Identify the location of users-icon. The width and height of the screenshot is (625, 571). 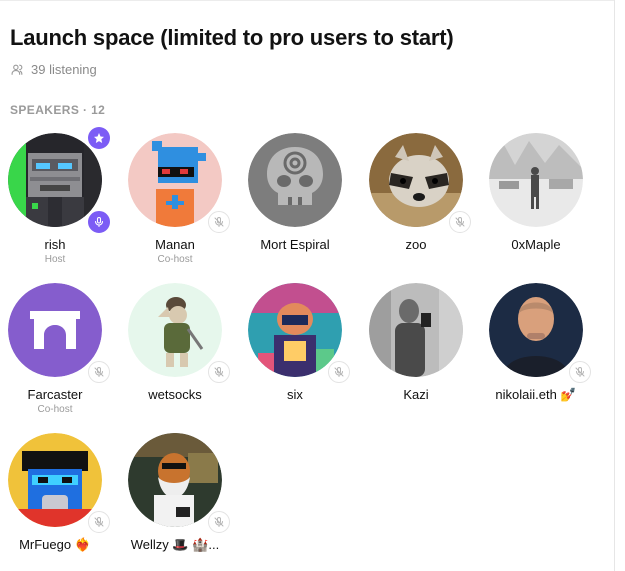
(17, 69).